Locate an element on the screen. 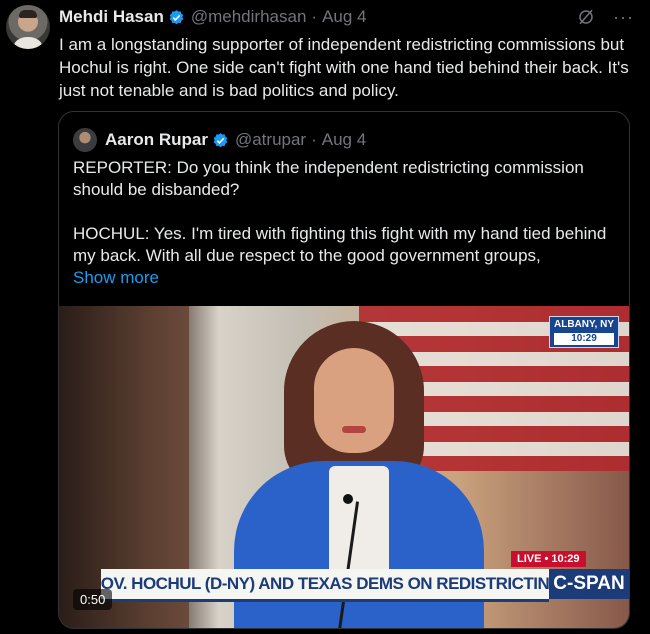 The image size is (650, 634). location-label: ALBANY, NY is located at coordinates (583, 324).